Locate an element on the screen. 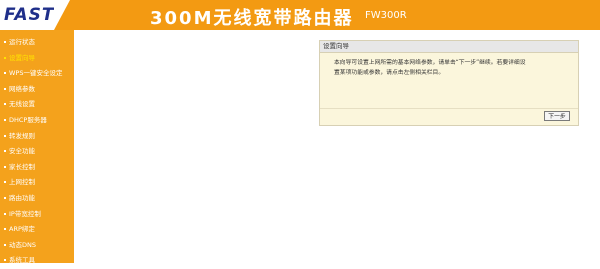  sidebar-item-dhcp: DHCP服务器 is located at coordinates (37, 121).